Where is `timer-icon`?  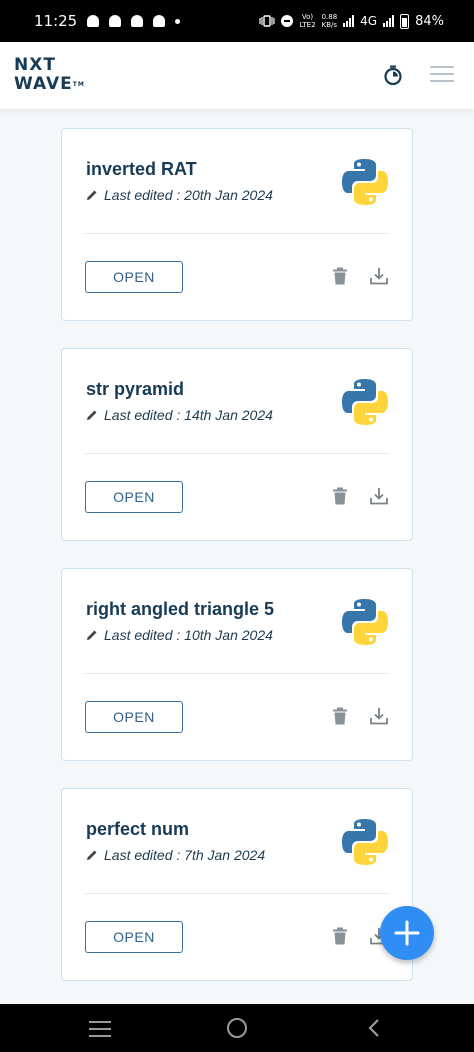 timer-icon is located at coordinates (393, 75).